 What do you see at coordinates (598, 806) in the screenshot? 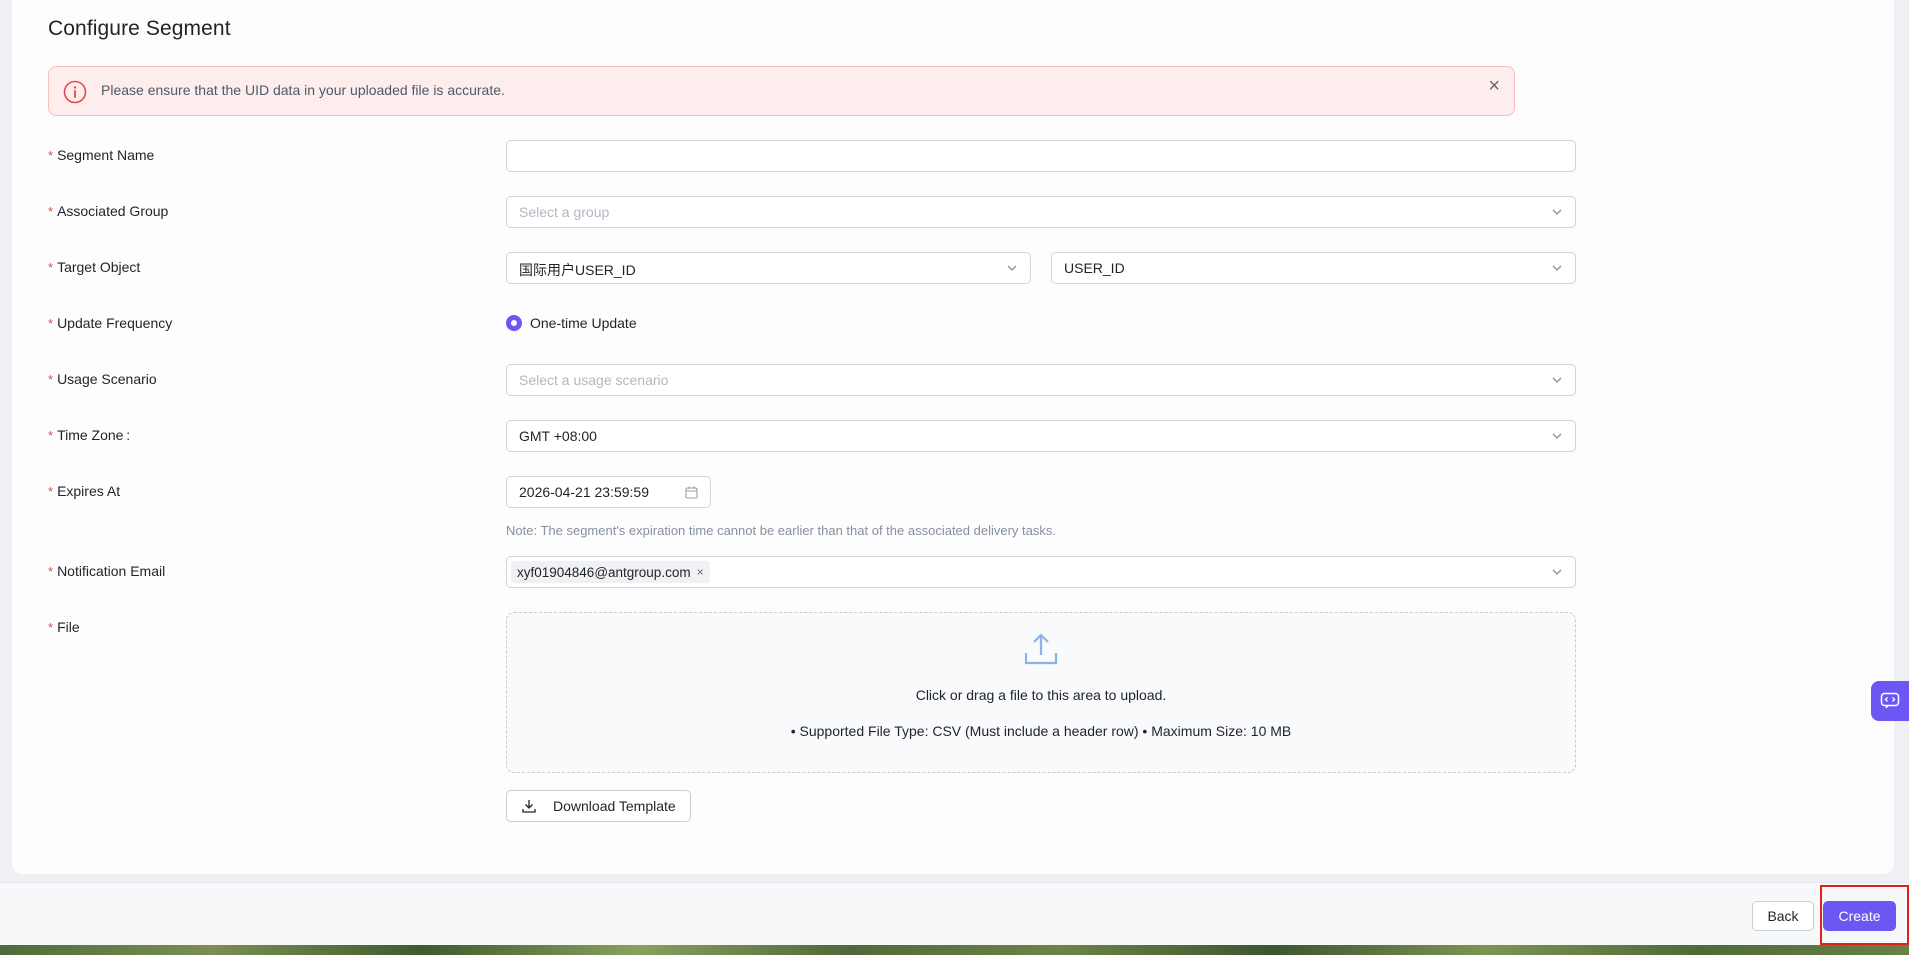
I see `download-template-button: Download Template` at bounding box center [598, 806].